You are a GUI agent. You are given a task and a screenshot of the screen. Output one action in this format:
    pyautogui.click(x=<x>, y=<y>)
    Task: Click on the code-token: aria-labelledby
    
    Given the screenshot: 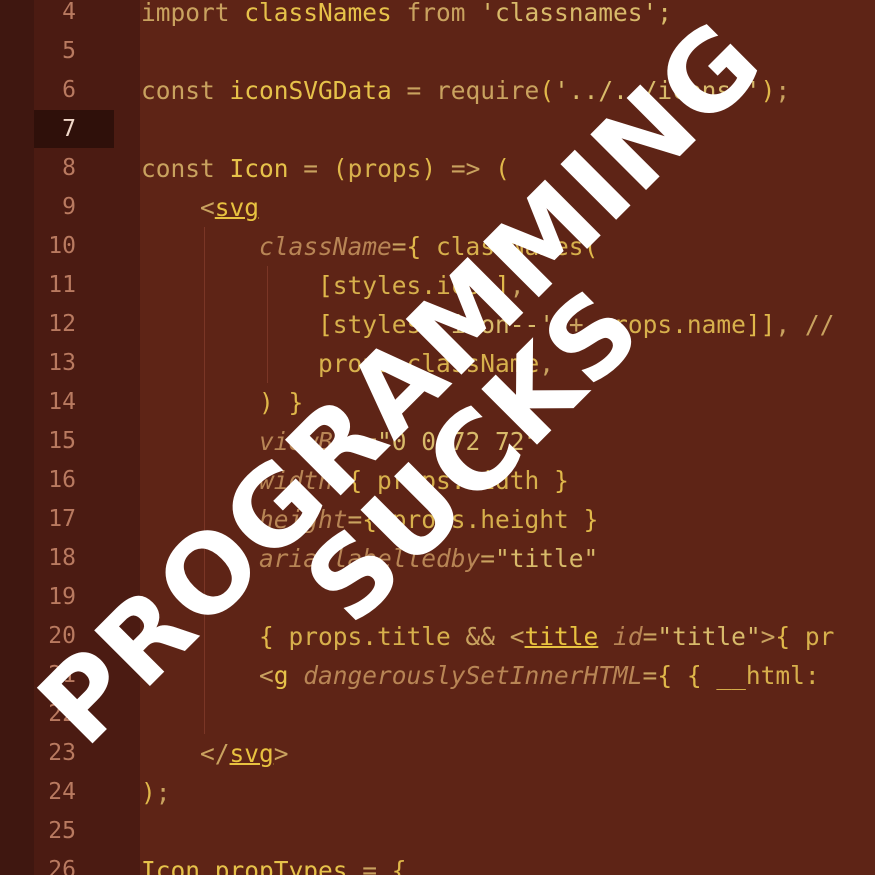 What is the action you would take?
    pyautogui.click(x=311, y=558)
    